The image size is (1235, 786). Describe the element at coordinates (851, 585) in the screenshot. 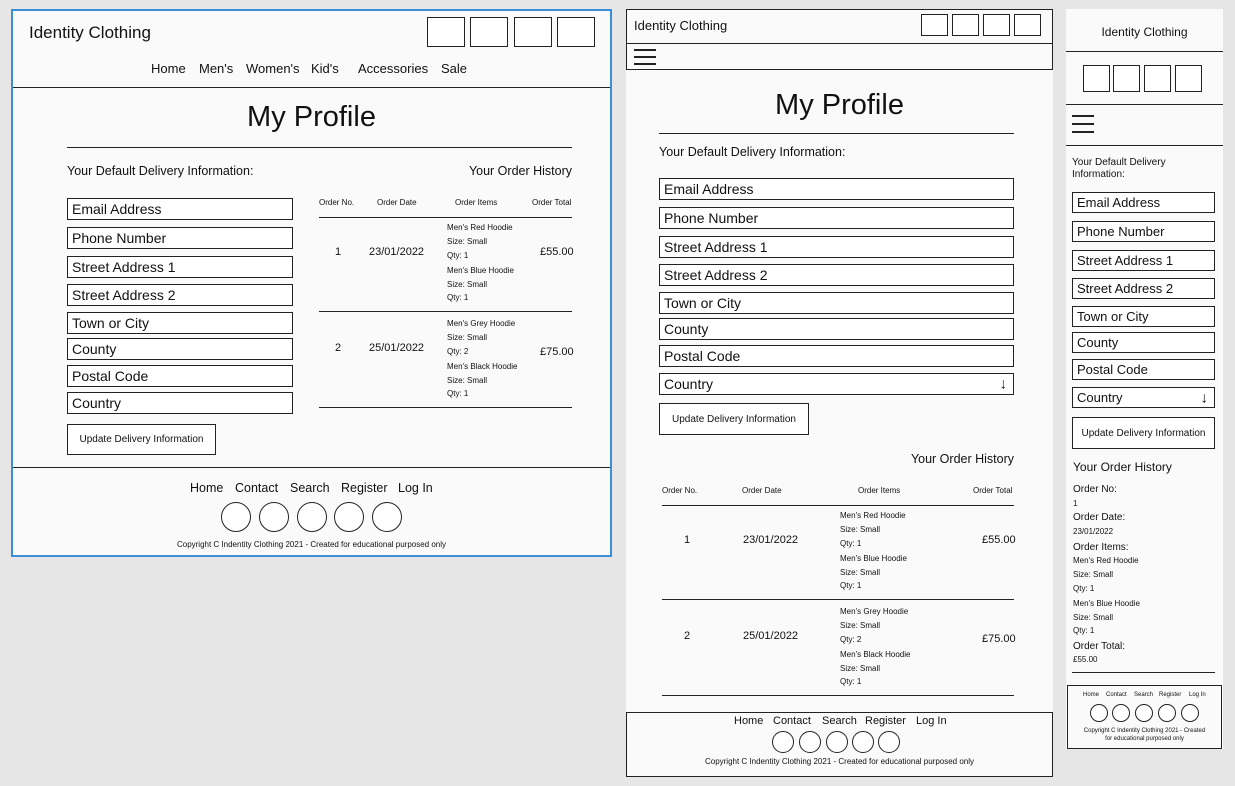

I see `order-1-item-2-qty: Qty: 1` at that location.